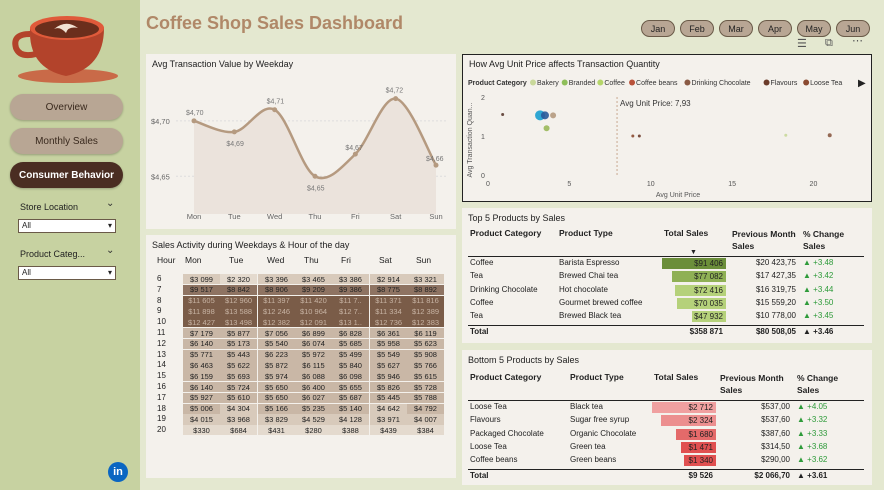 Image resolution: width=884 pixels, height=490 pixels. Describe the element at coordinates (350, 419) in the screenshot. I see `heatmap-cell: $4 128` at that location.